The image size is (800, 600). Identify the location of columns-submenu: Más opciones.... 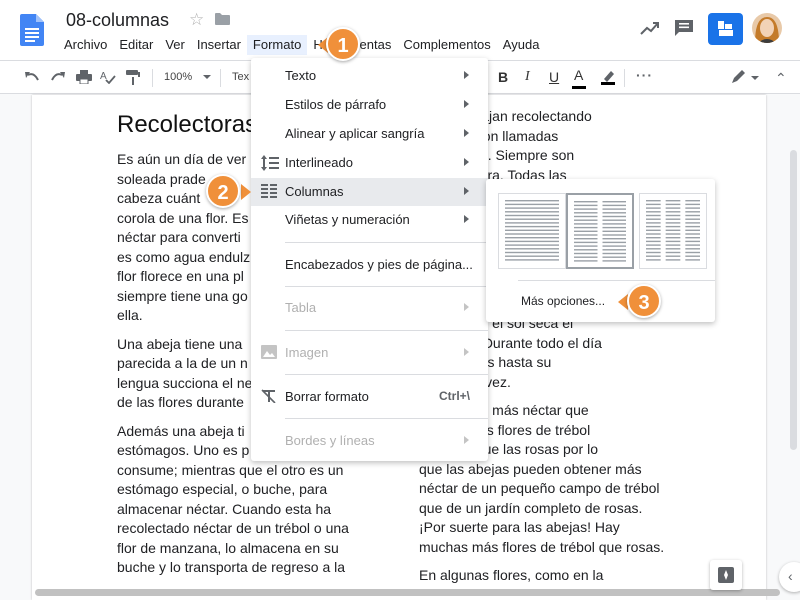
(600, 250).